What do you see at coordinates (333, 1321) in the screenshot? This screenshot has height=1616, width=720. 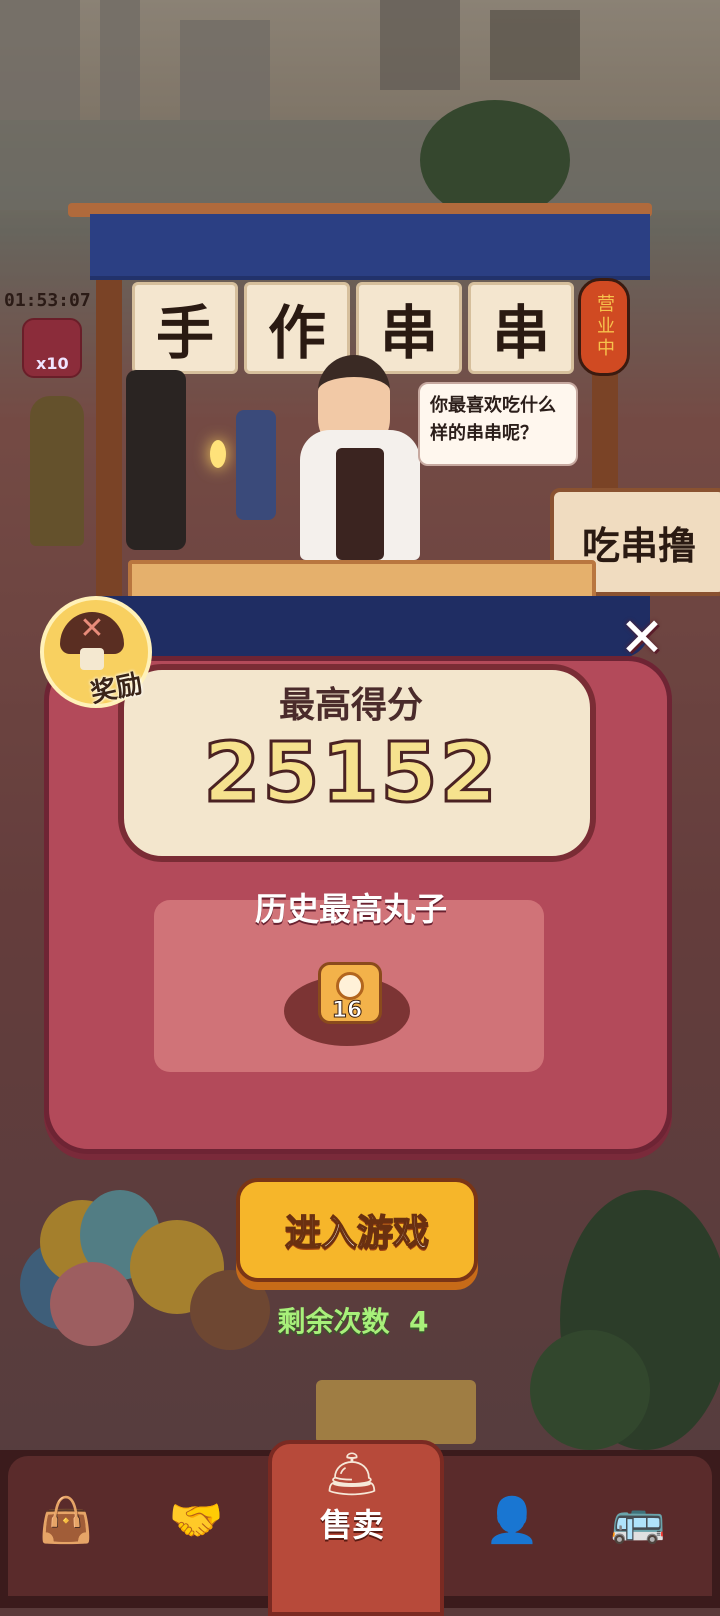 I see `remaining-label: 剩余次数` at bounding box center [333, 1321].